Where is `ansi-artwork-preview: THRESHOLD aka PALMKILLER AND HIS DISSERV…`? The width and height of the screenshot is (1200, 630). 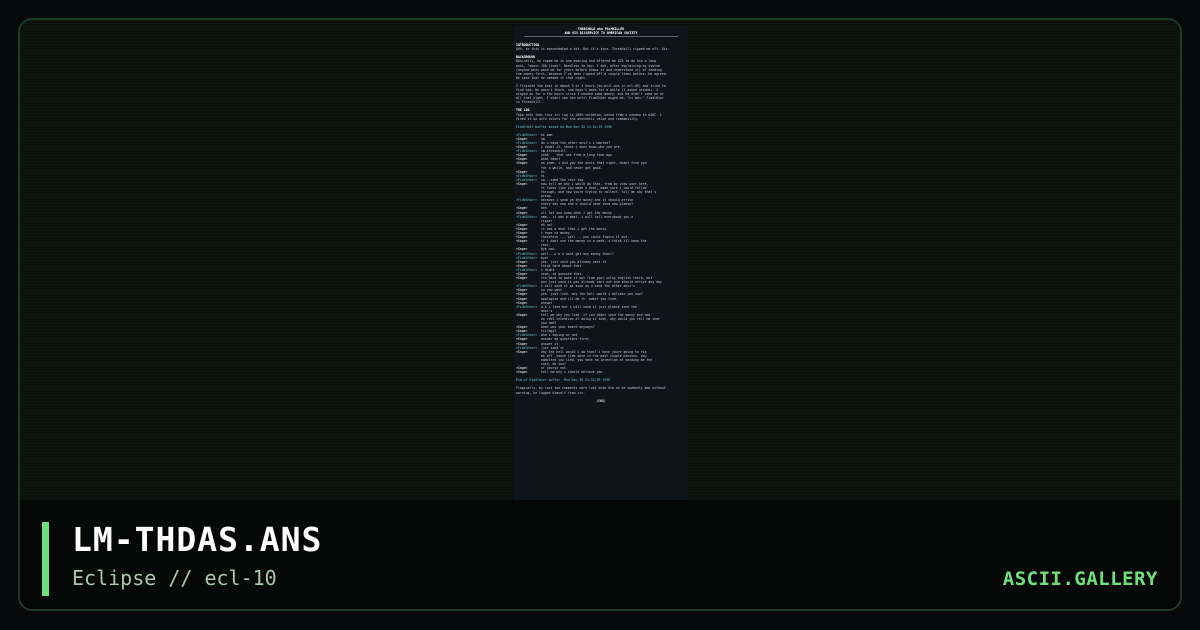 ansi-artwork-preview: THRESHOLD aka PALMKILLER AND HIS DISSERV… is located at coordinates (601, 263).